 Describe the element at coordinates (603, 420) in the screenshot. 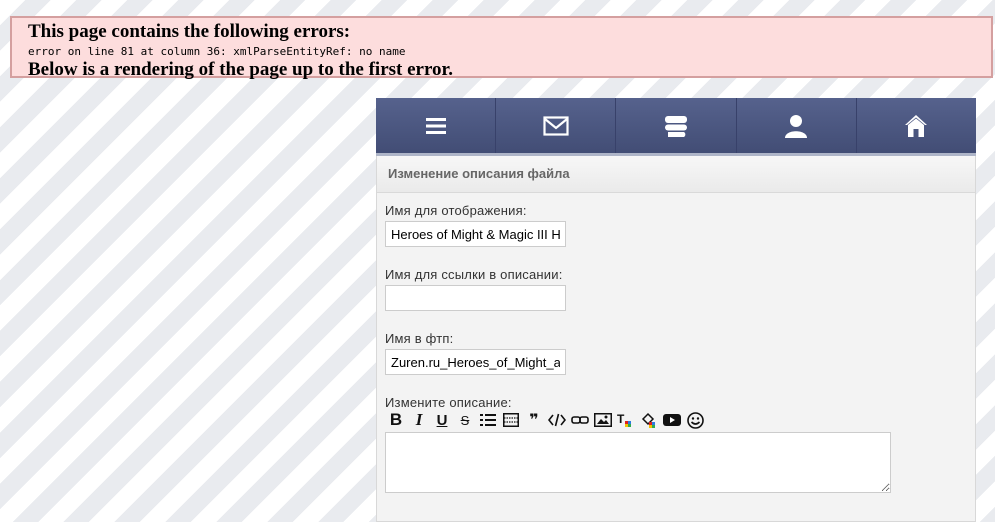

I see `image-icon` at that location.